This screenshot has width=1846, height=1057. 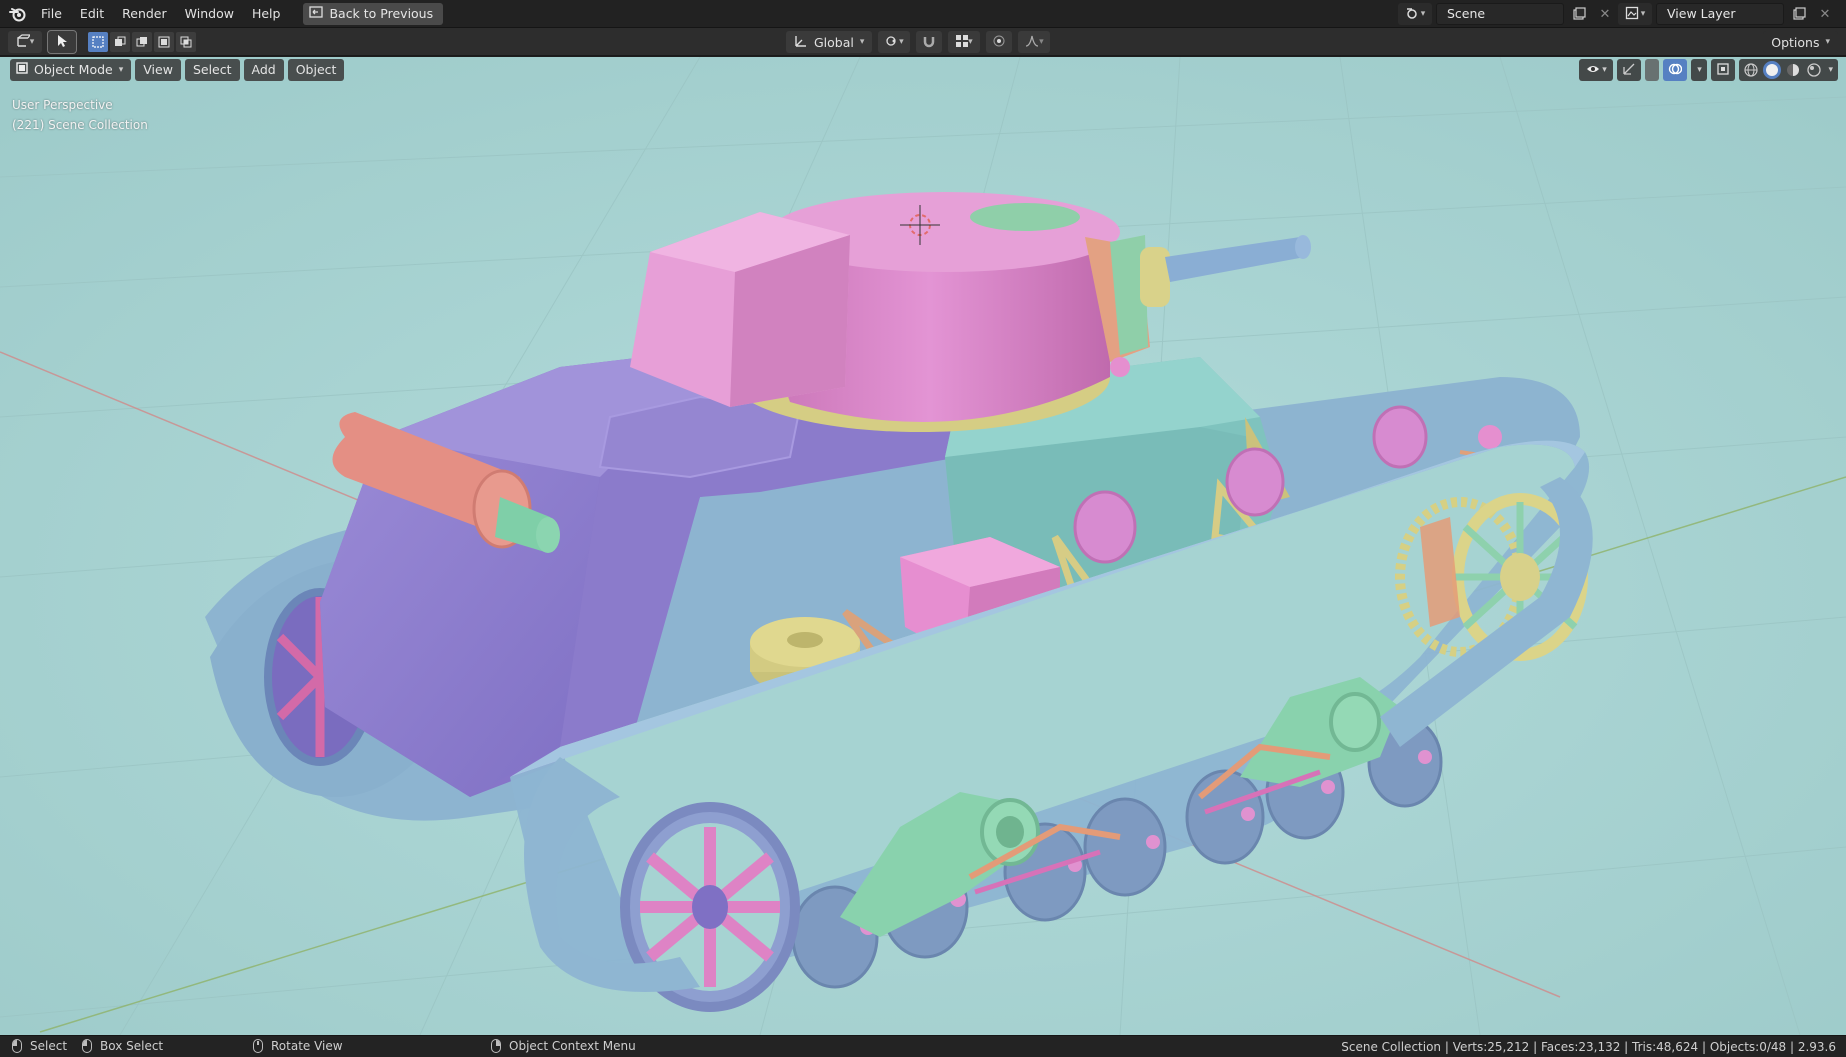 I want to click on scene-browse-button: ▾, so click(x=1415, y=14).